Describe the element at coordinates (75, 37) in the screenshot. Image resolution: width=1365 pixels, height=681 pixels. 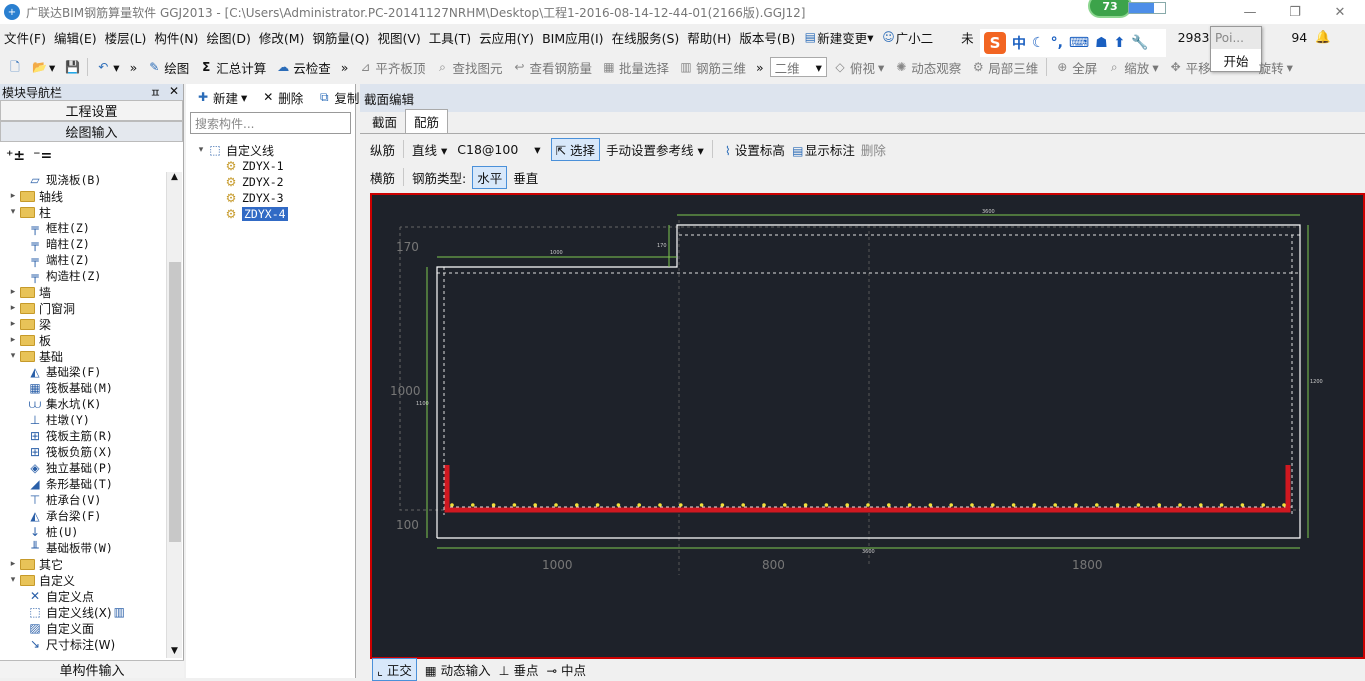
I see `menu-edit: 编辑(E)` at that location.